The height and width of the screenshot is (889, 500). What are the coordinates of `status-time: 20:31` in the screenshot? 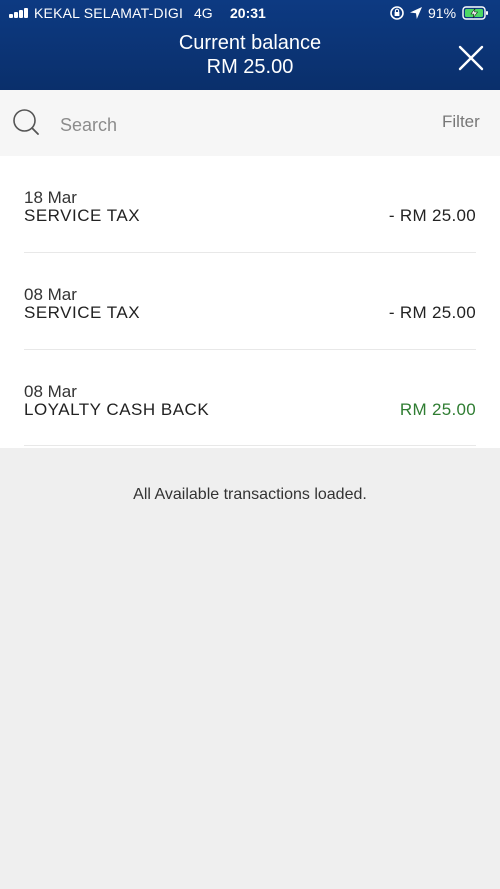 It's located at (248, 13).